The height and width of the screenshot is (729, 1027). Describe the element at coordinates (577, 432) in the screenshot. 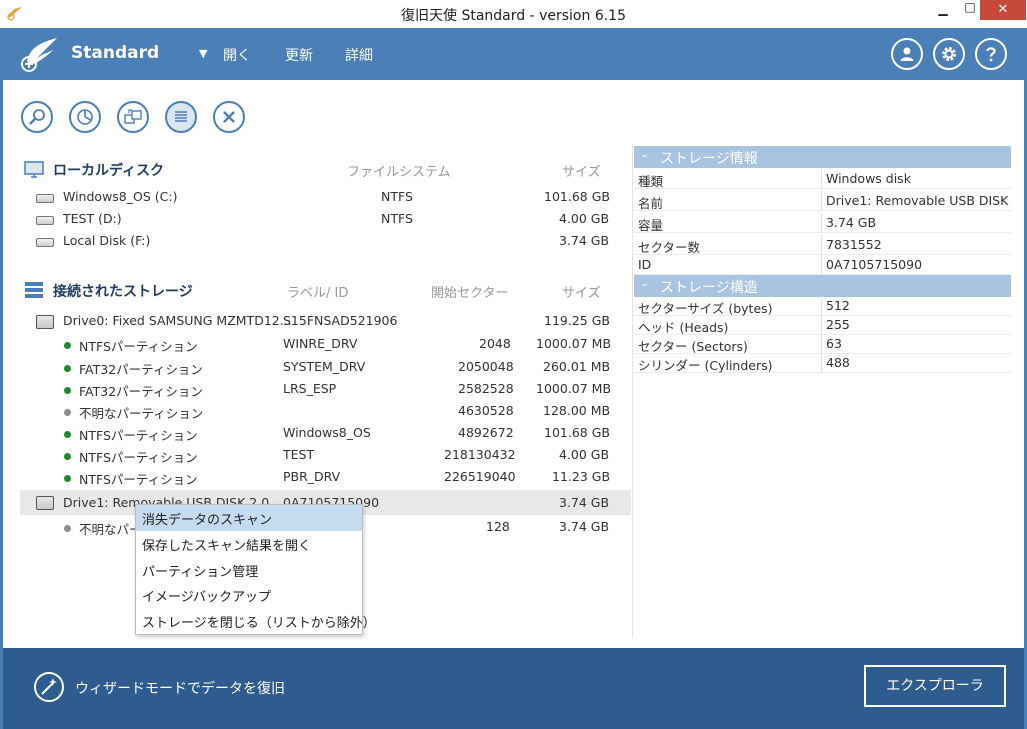

I see `partition-size: 101.68 GB` at that location.